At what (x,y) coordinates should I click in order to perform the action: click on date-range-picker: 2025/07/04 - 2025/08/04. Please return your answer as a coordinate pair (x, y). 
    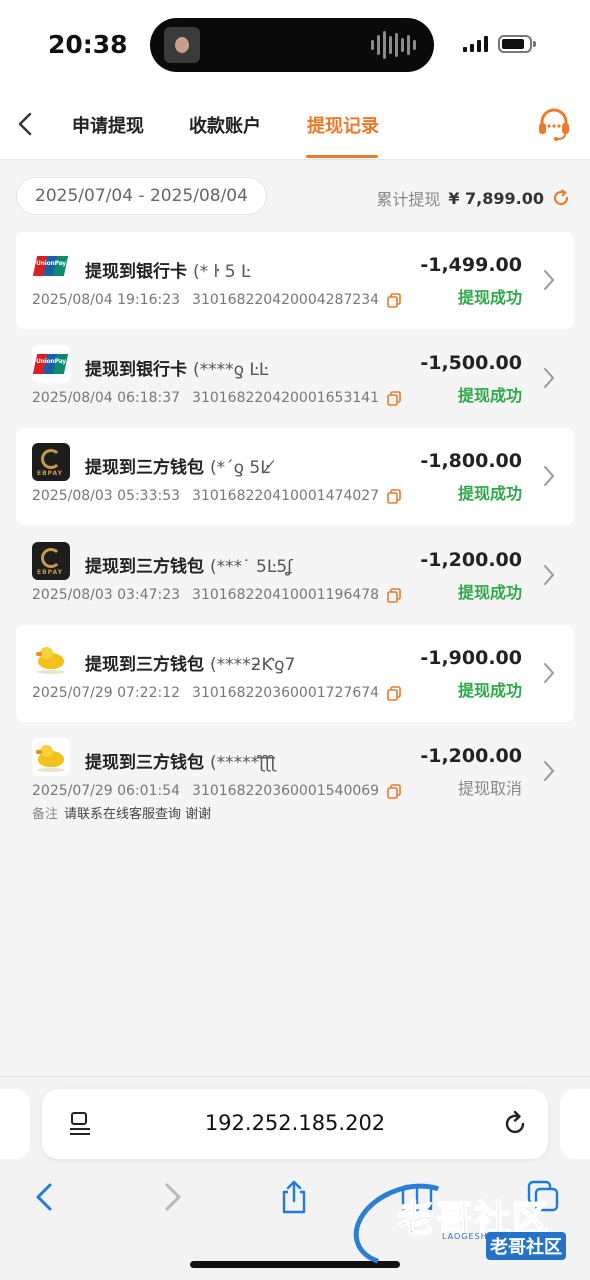
    Looking at the image, I should click on (141, 196).